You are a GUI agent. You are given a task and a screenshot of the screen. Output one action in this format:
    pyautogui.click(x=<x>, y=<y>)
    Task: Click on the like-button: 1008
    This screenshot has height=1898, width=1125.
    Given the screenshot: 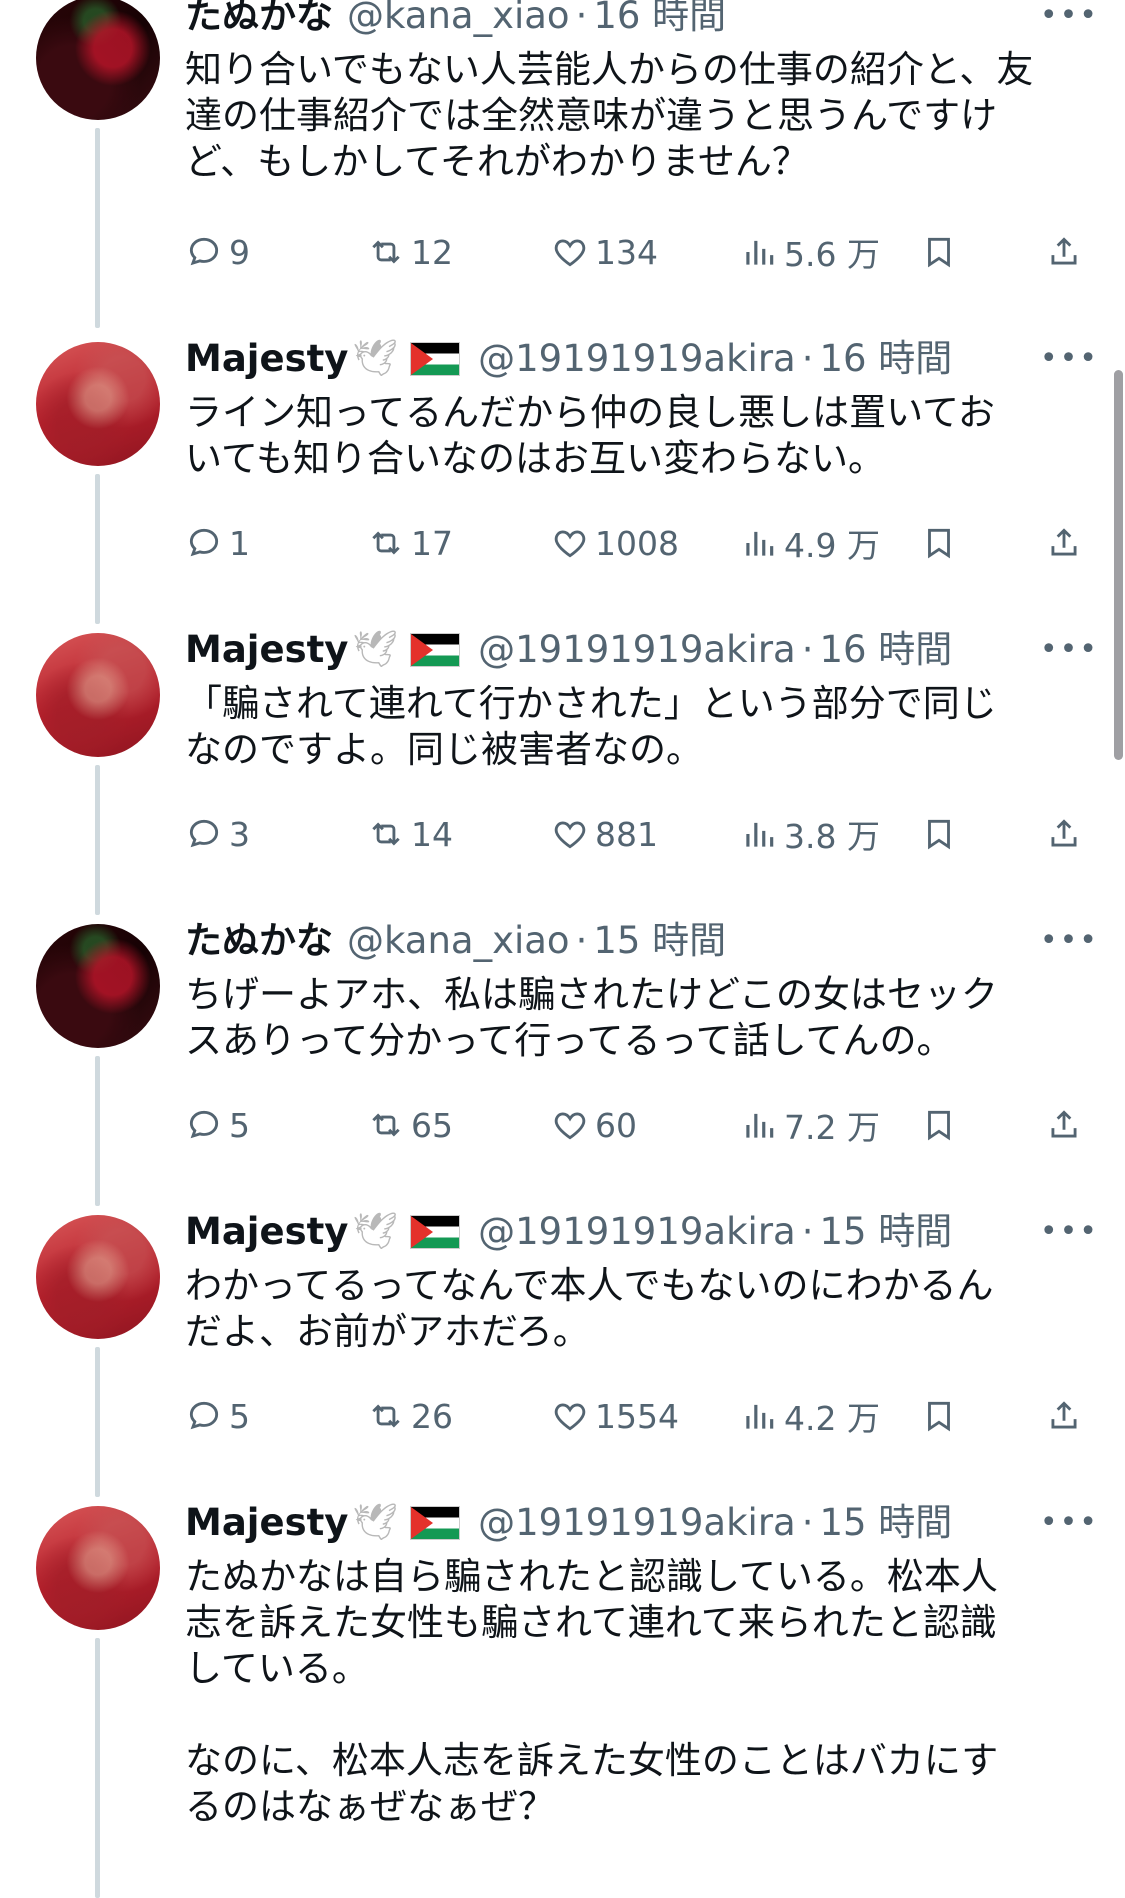 What is the action you would take?
    pyautogui.click(x=615, y=543)
    